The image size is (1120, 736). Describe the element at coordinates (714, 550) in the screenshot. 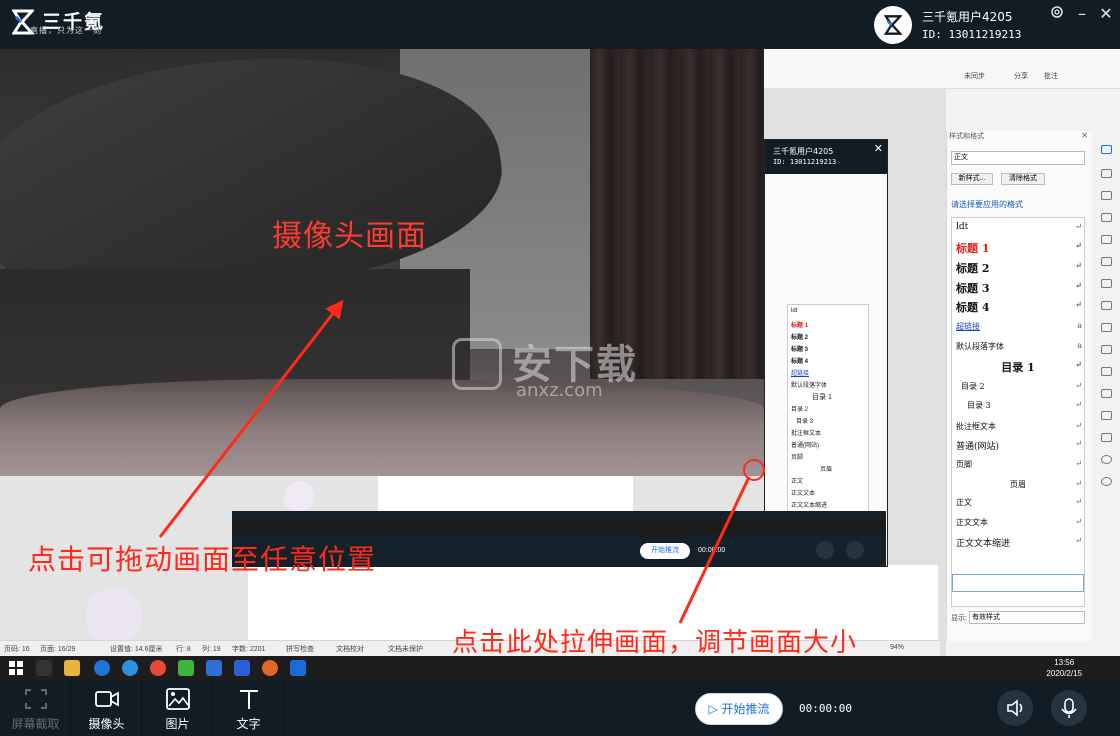

I see `resize-arrow` at that location.